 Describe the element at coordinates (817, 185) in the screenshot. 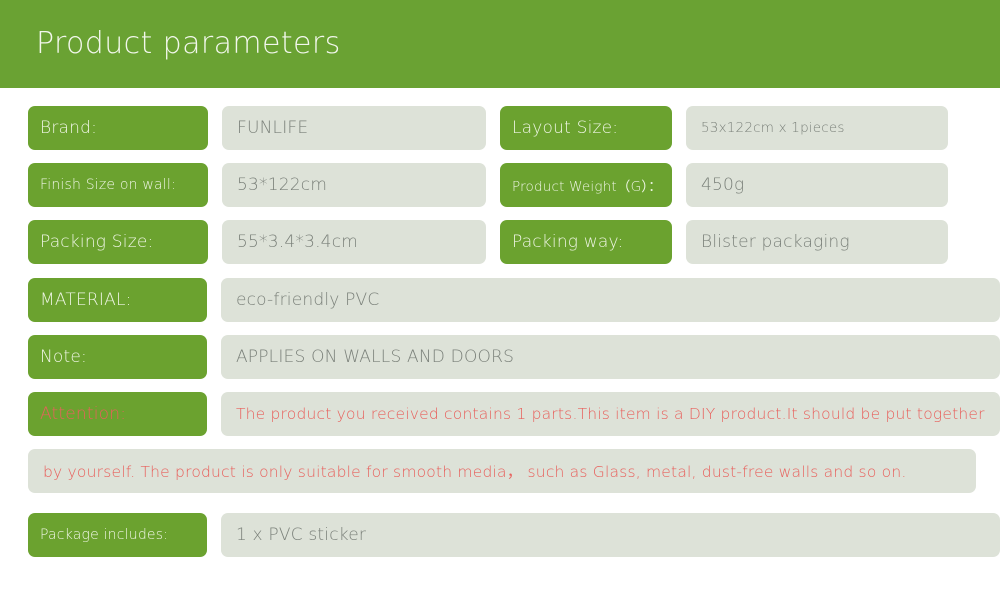

I see `value-product-weight: 450g` at that location.